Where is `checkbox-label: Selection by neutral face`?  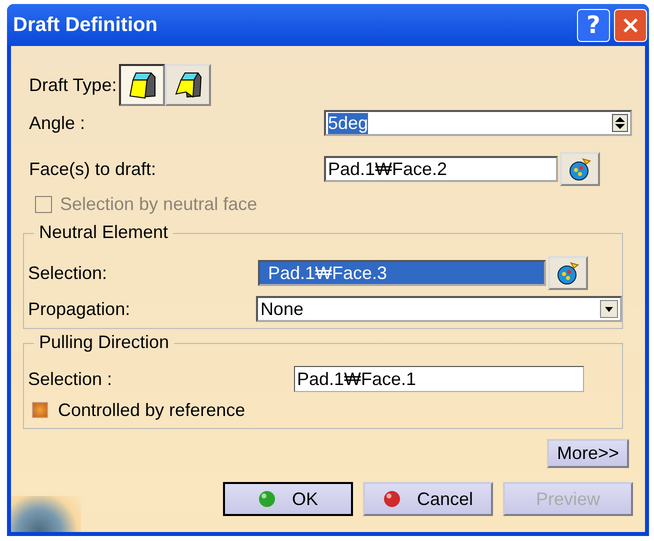 checkbox-label: Selection by neutral face is located at coordinates (159, 204).